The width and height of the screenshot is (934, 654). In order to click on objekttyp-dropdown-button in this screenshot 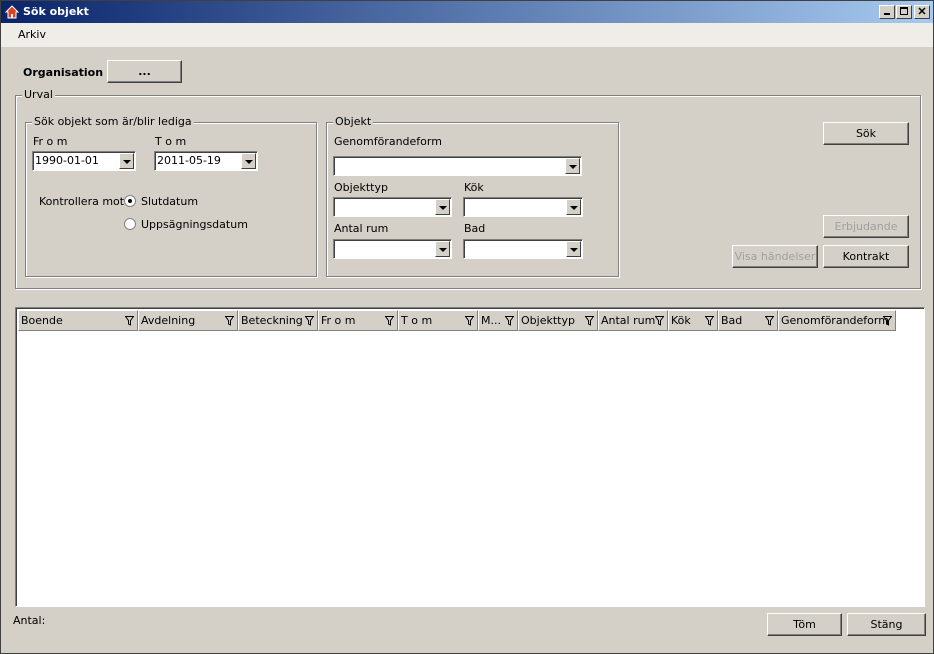, I will do `click(442, 207)`.